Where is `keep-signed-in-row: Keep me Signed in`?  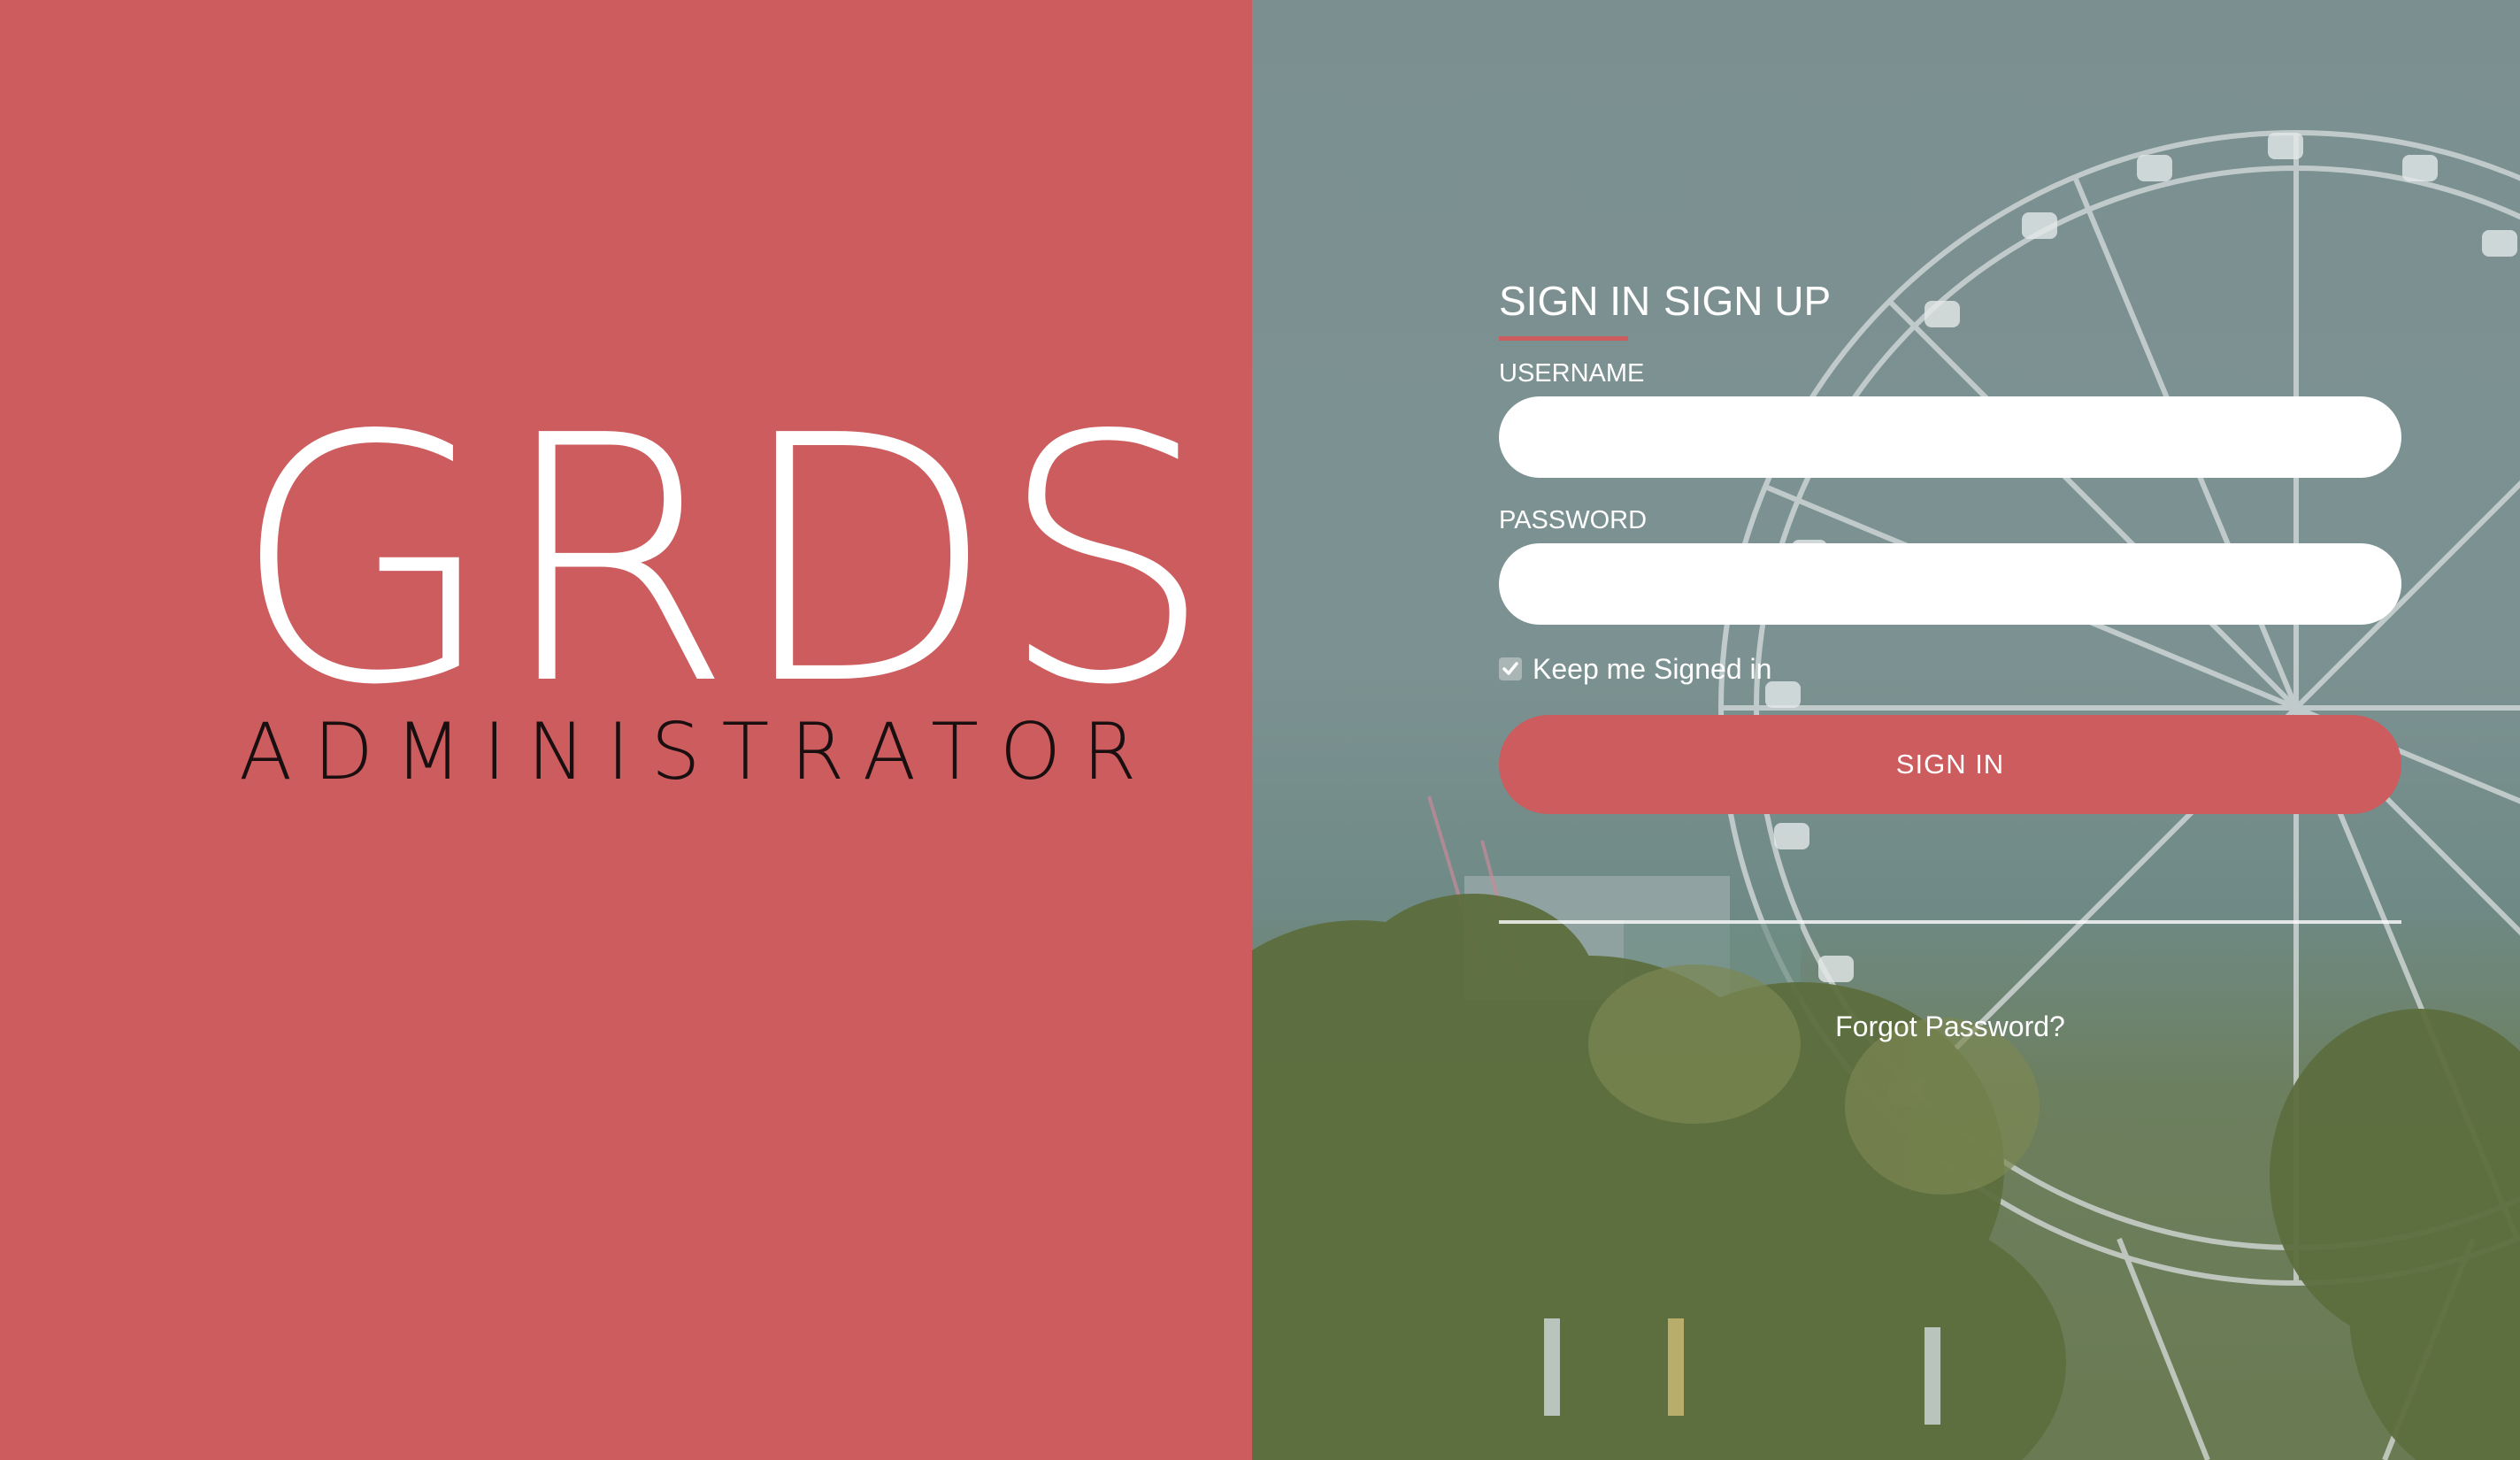 keep-signed-in-row: Keep me Signed in is located at coordinates (1635, 669).